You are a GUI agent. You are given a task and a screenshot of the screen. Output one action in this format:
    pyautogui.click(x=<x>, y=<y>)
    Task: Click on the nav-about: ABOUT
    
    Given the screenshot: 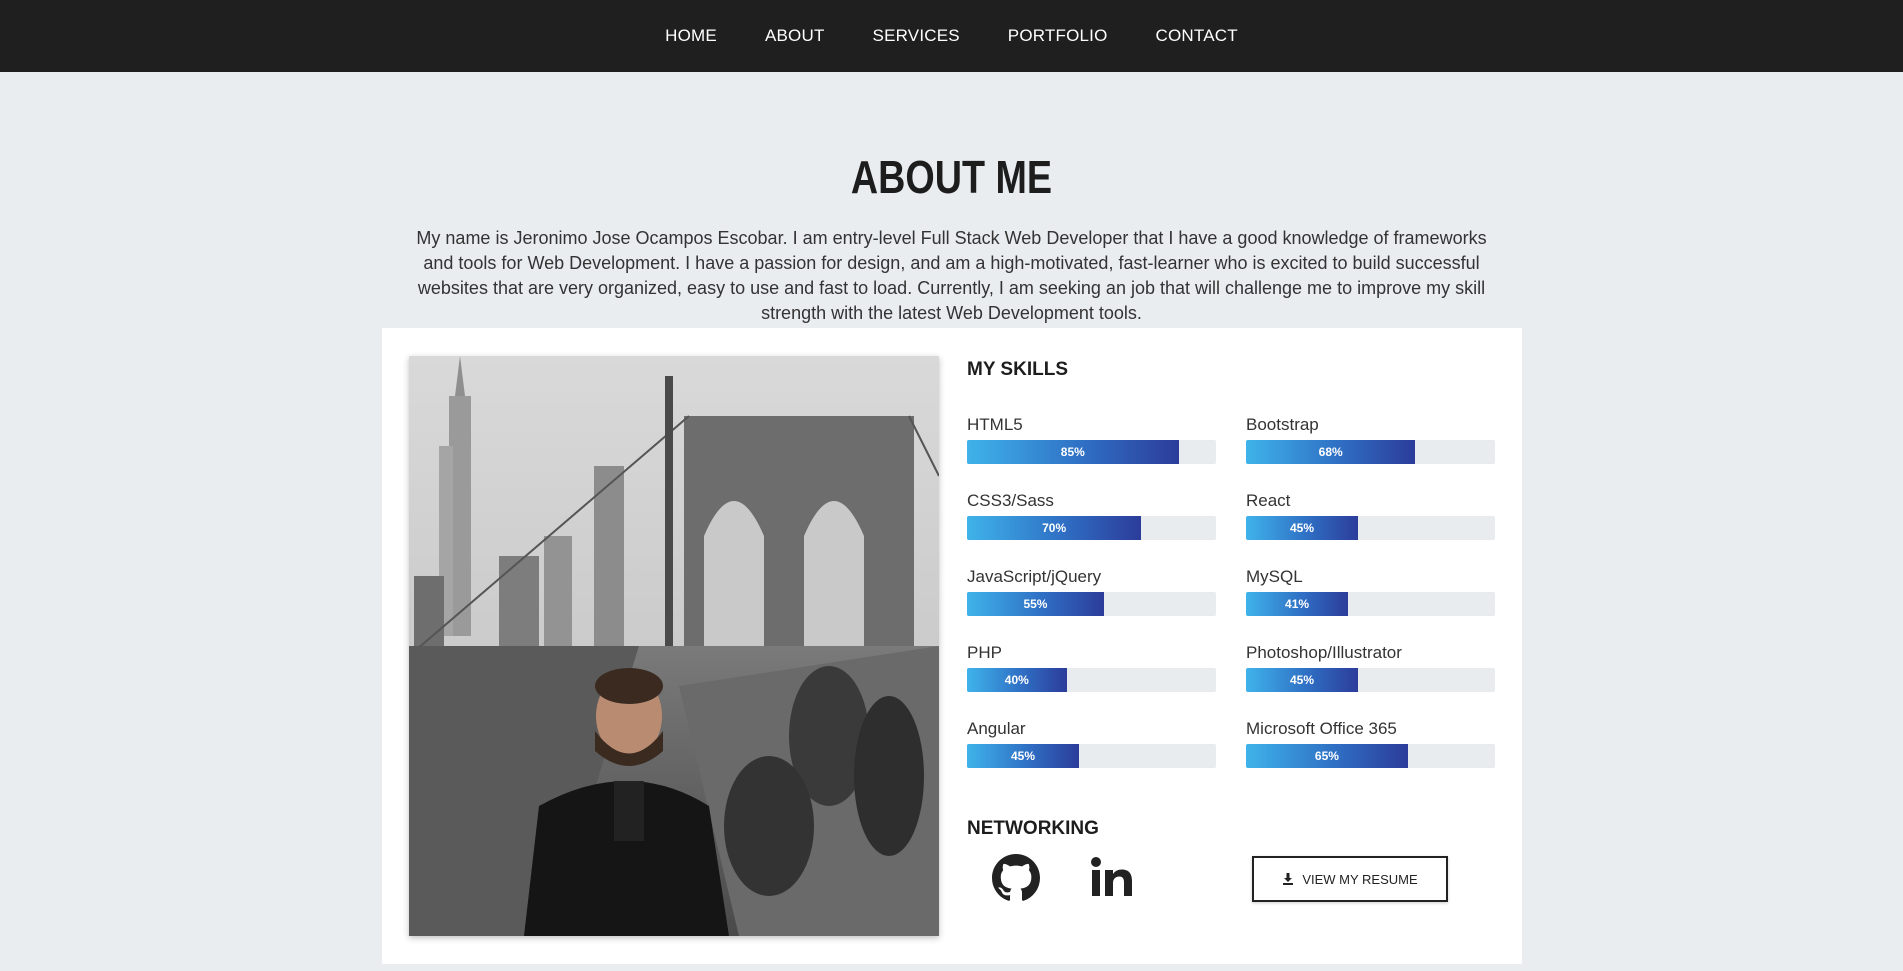 What is the action you would take?
    pyautogui.click(x=795, y=36)
    